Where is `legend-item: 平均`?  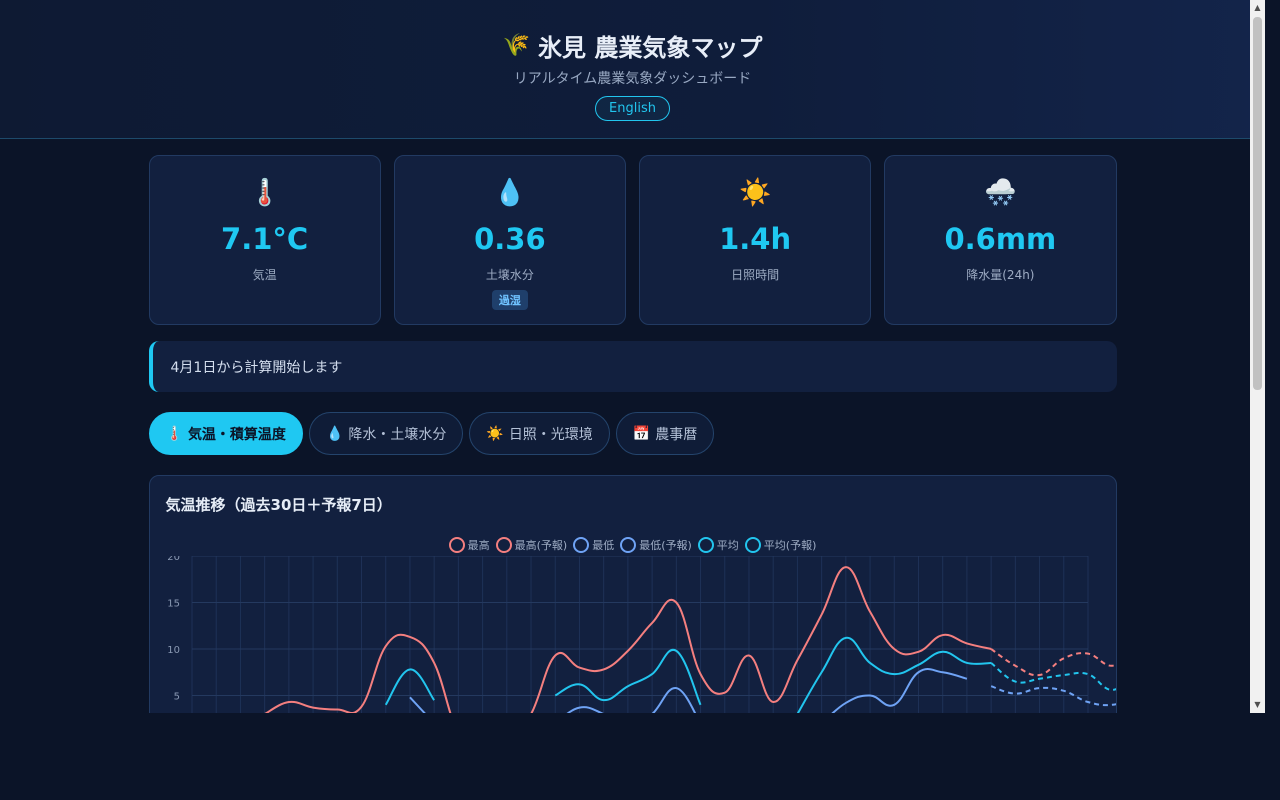
legend-item: 平均 is located at coordinates (718, 545).